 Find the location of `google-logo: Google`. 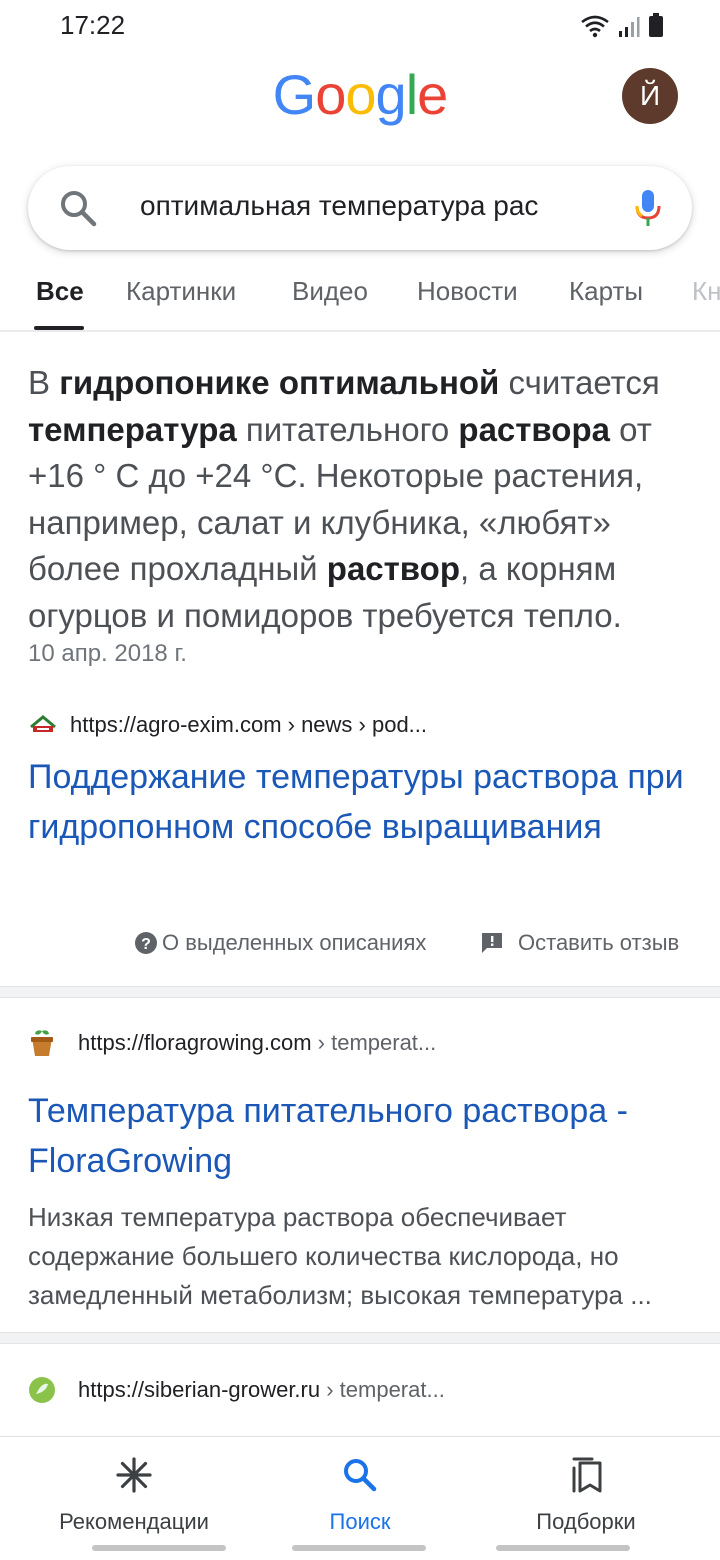

google-logo: Google is located at coordinates (360, 94).